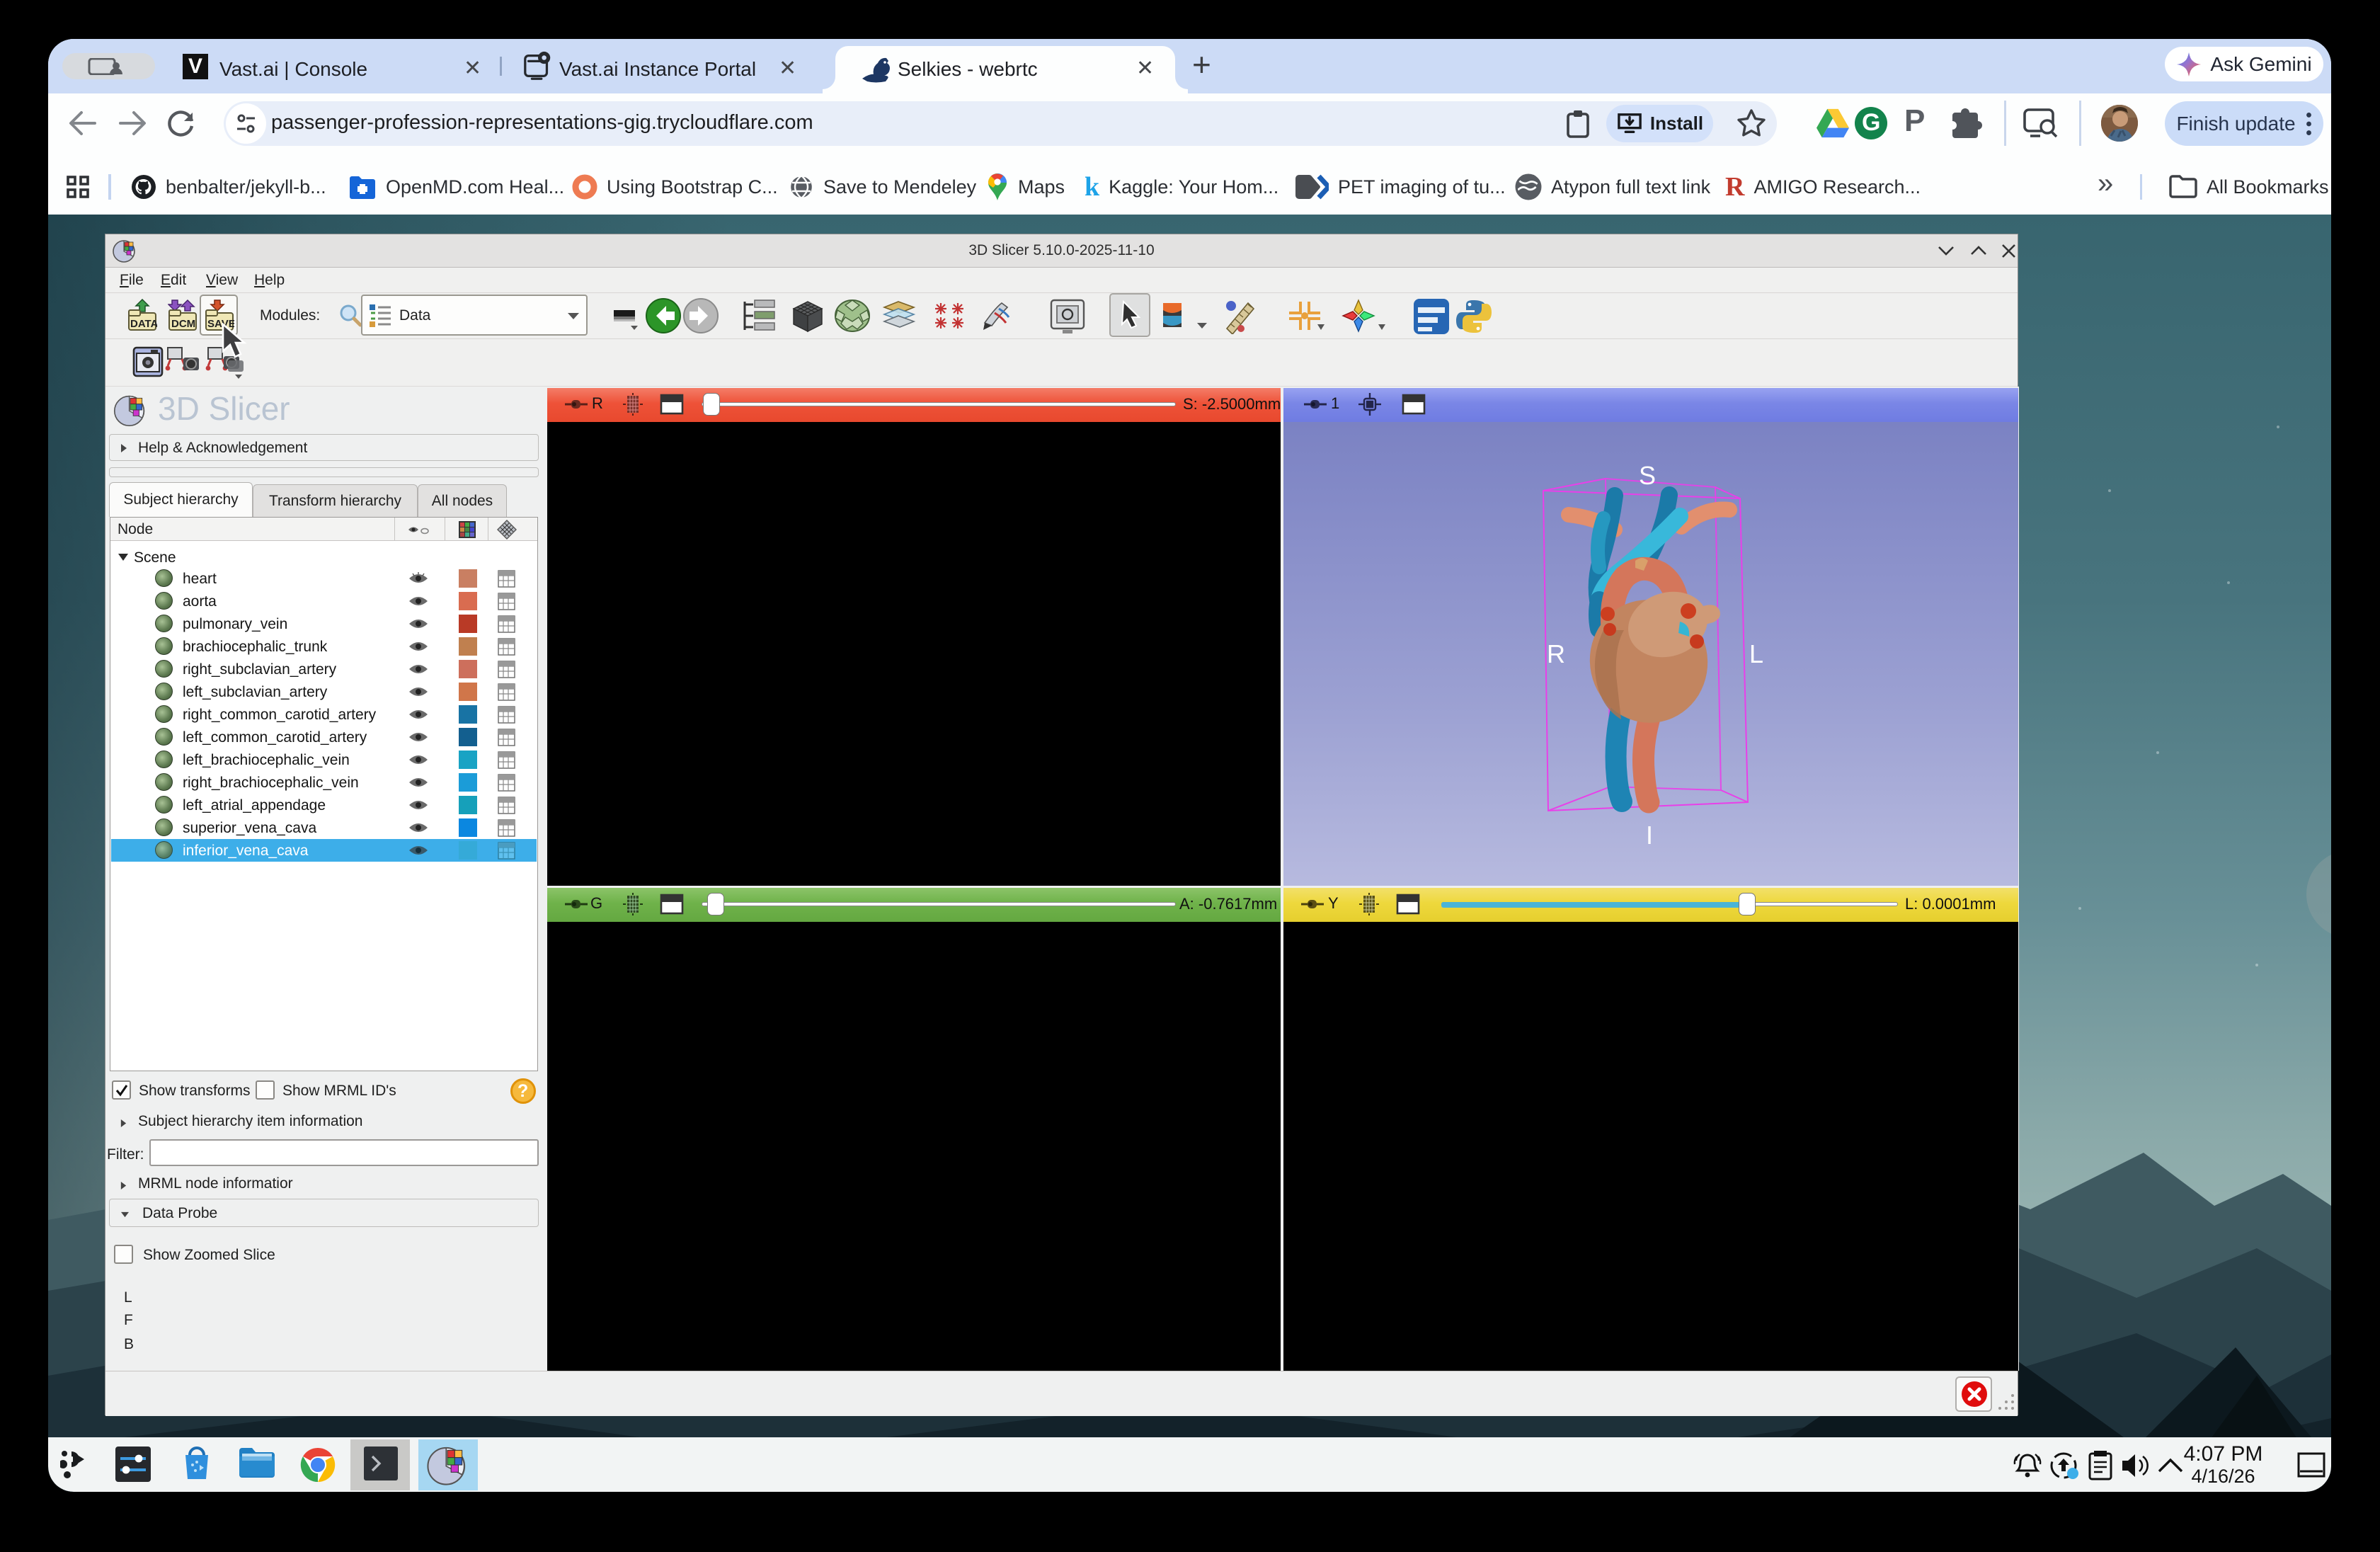 The width and height of the screenshot is (2380, 1552). What do you see at coordinates (143, 324) in the screenshot?
I see `svg-text: DATA` at bounding box center [143, 324].